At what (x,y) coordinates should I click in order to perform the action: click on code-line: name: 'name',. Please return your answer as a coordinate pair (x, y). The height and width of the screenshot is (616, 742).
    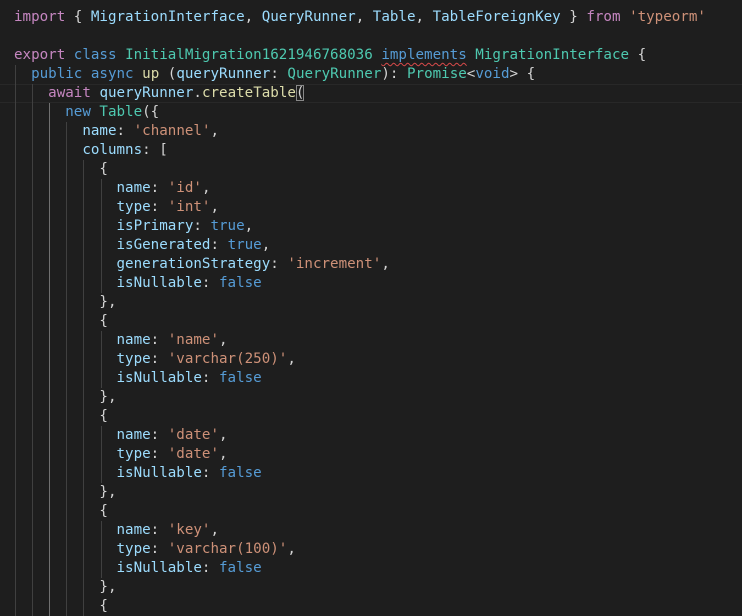
    Looking at the image, I should click on (371, 340).